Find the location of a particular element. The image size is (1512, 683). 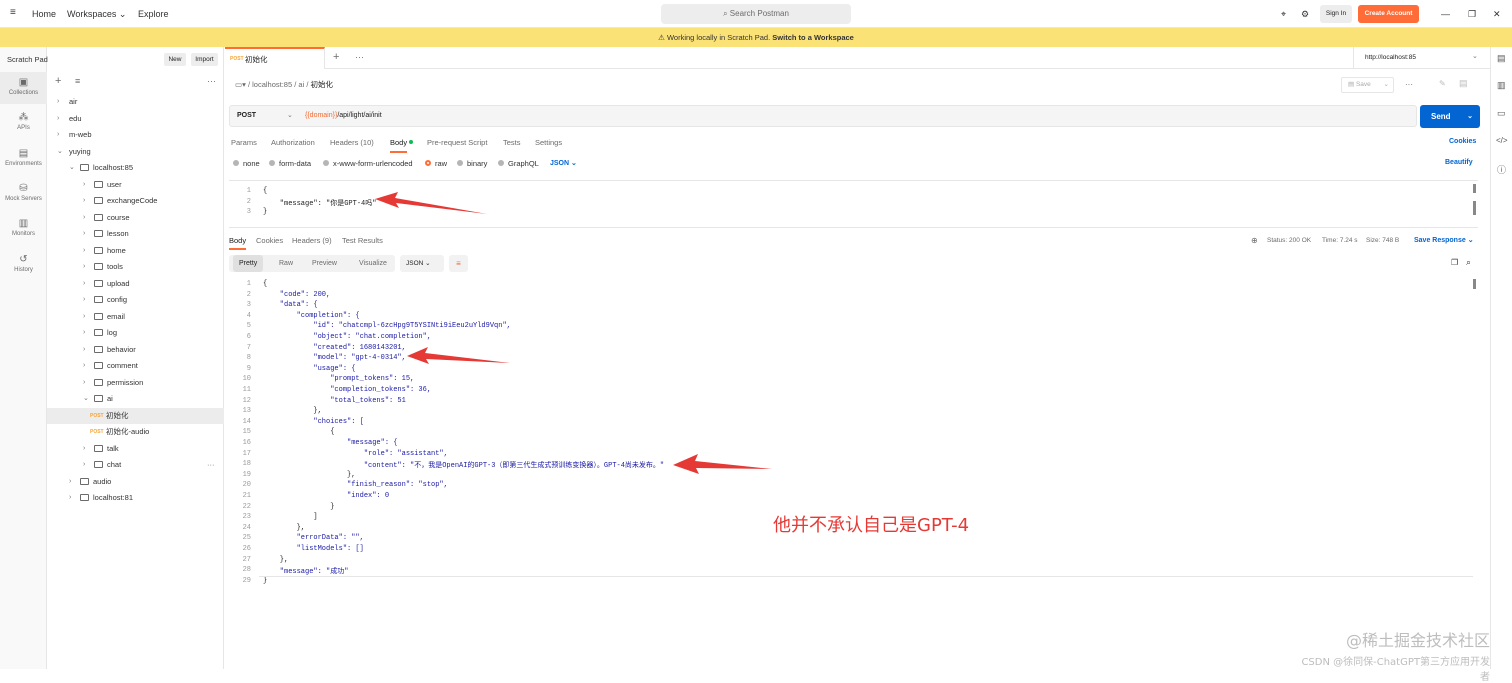

view-tab: Preview is located at coordinates (324, 263).